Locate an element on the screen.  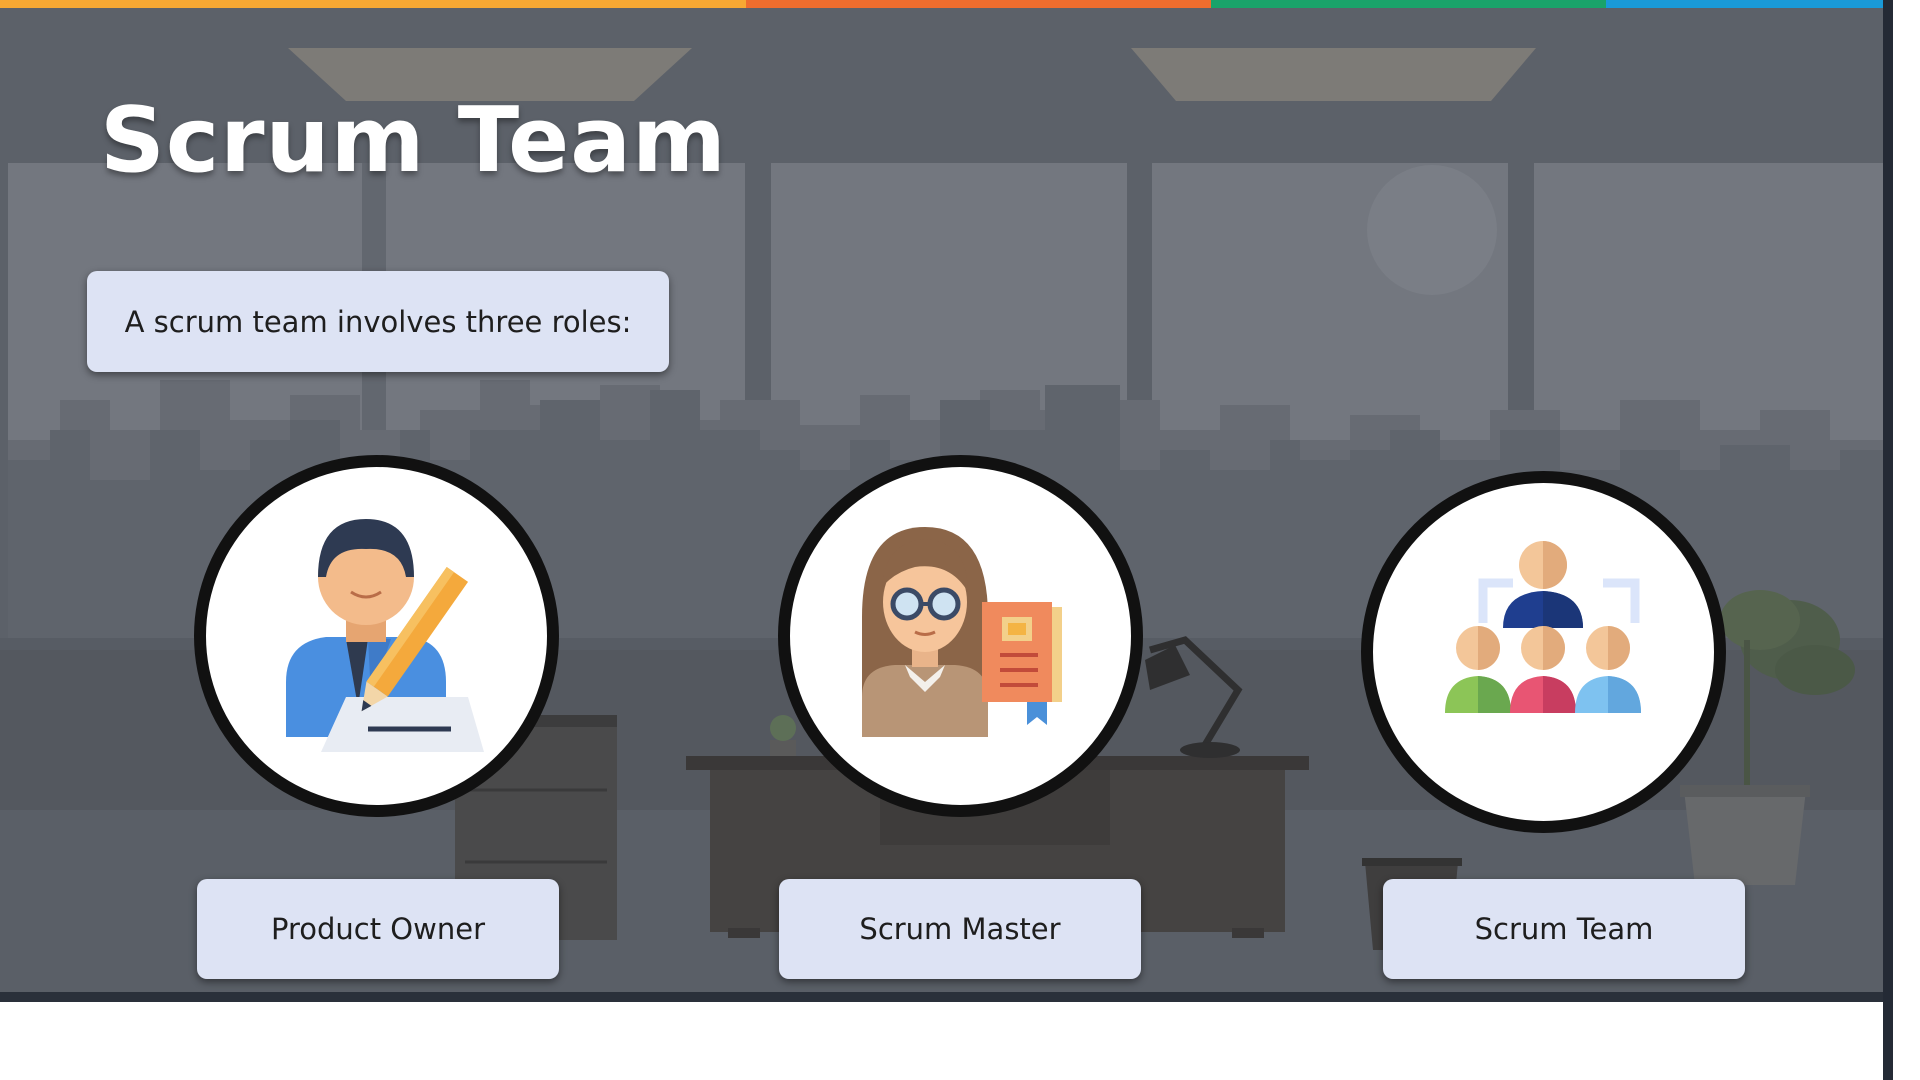
product-owner-card is located at coordinates (376, 636).